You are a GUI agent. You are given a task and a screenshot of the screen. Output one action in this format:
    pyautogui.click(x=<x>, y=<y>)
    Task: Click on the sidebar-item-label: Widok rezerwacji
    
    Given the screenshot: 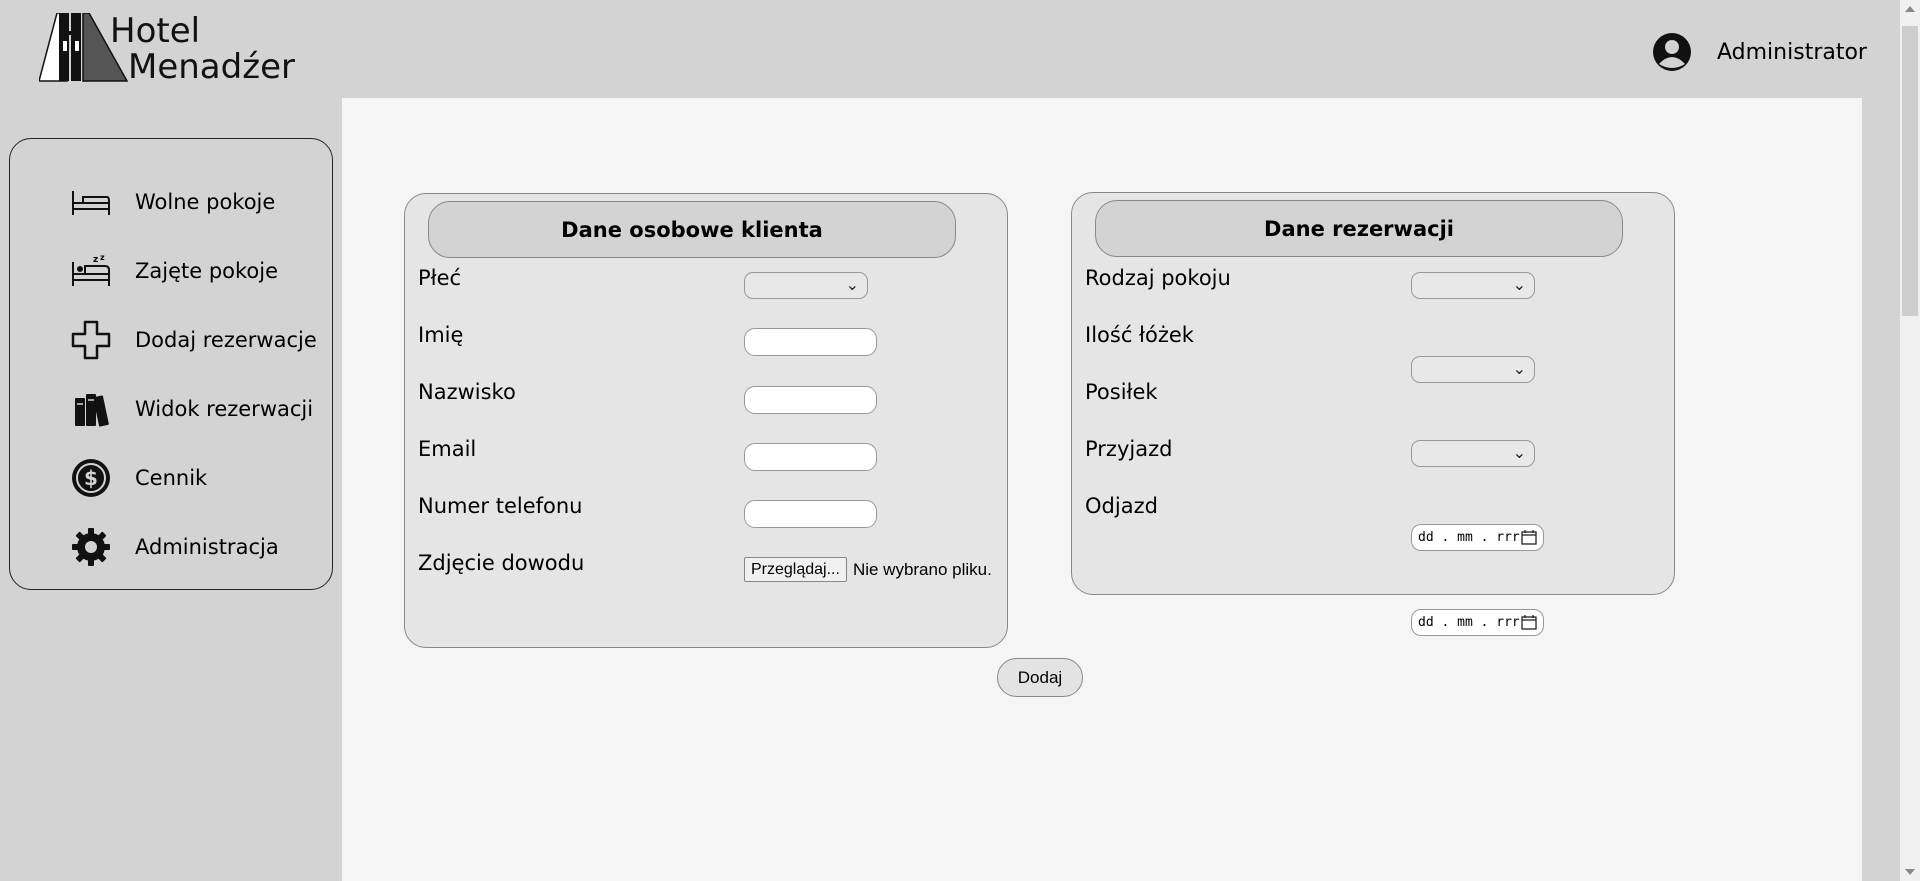 What is the action you would take?
    pyautogui.click(x=224, y=408)
    